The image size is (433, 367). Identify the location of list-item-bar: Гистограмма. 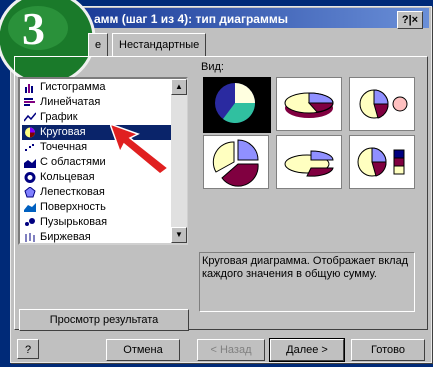
(97, 87).